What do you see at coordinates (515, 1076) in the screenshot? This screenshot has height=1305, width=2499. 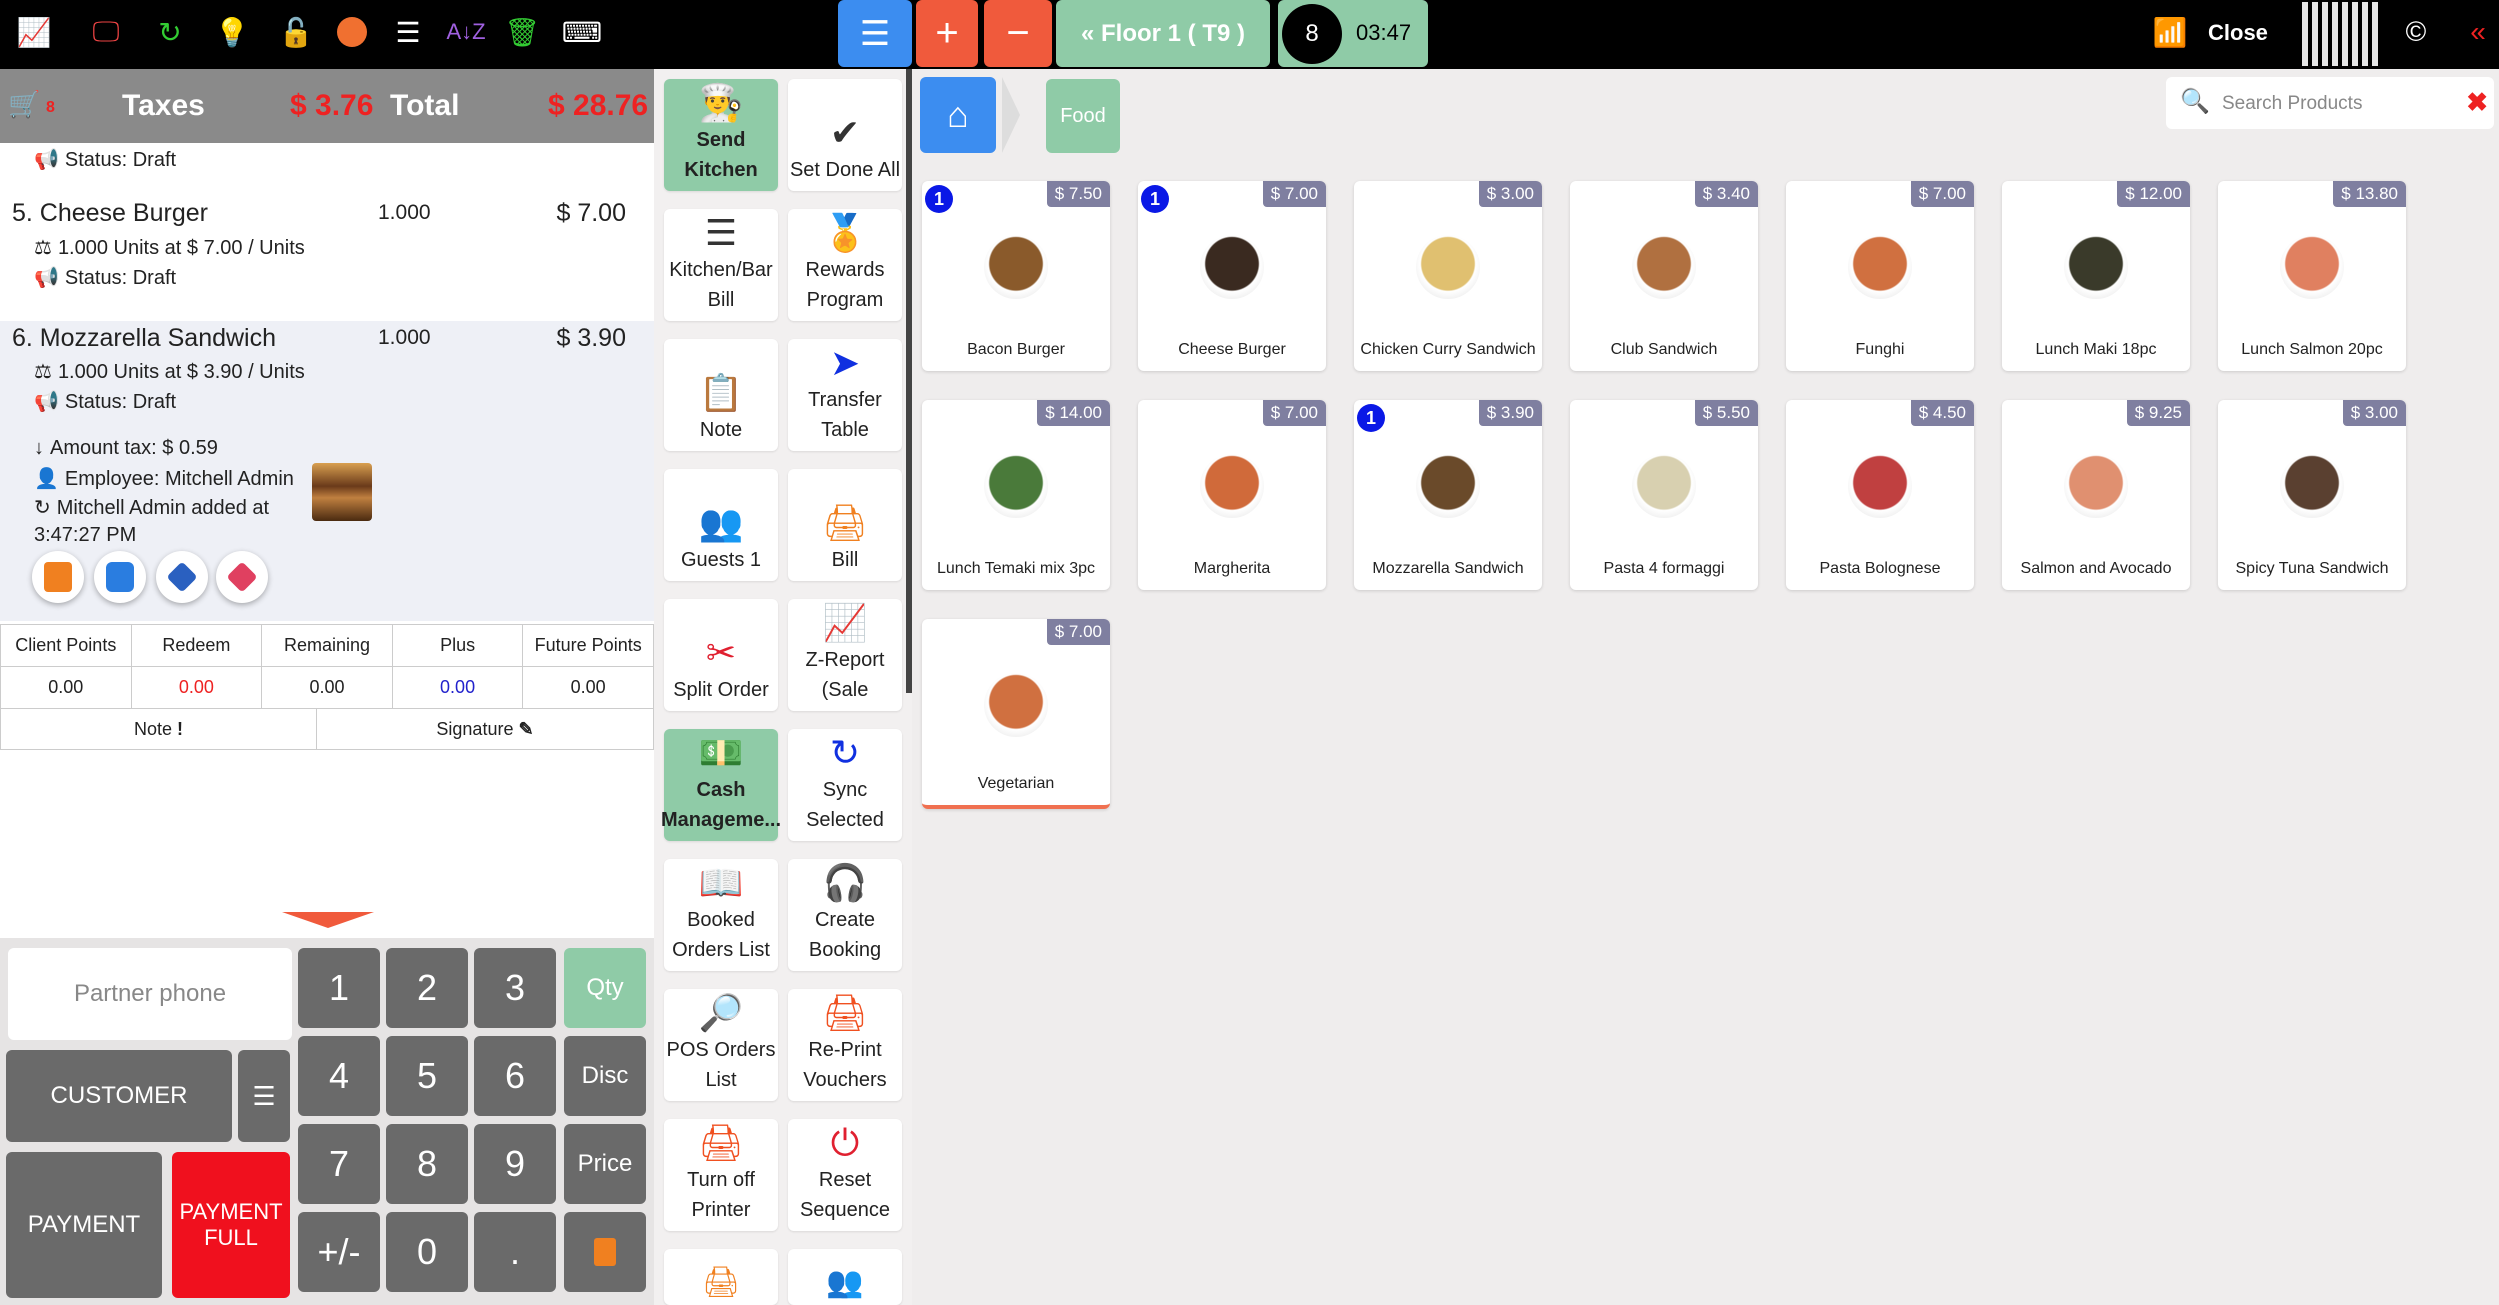 I see `key-6: 6` at bounding box center [515, 1076].